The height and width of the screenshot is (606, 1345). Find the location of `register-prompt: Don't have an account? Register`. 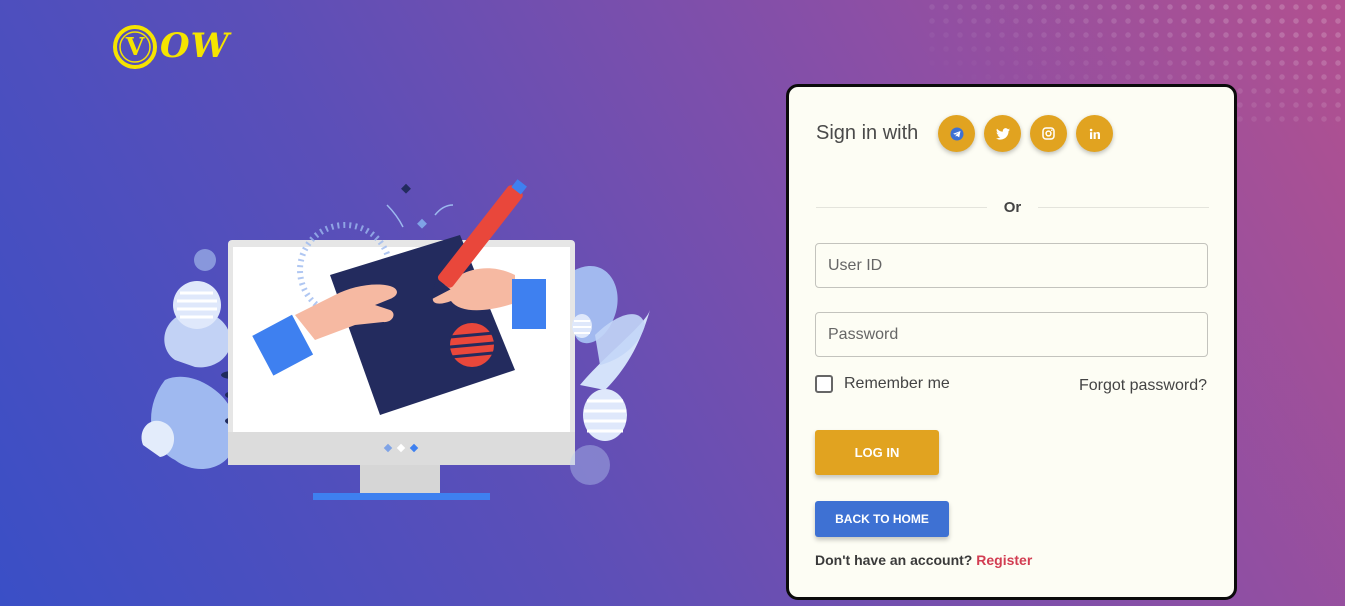

register-prompt: Don't have an account? Register is located at coordinates (923, 560).